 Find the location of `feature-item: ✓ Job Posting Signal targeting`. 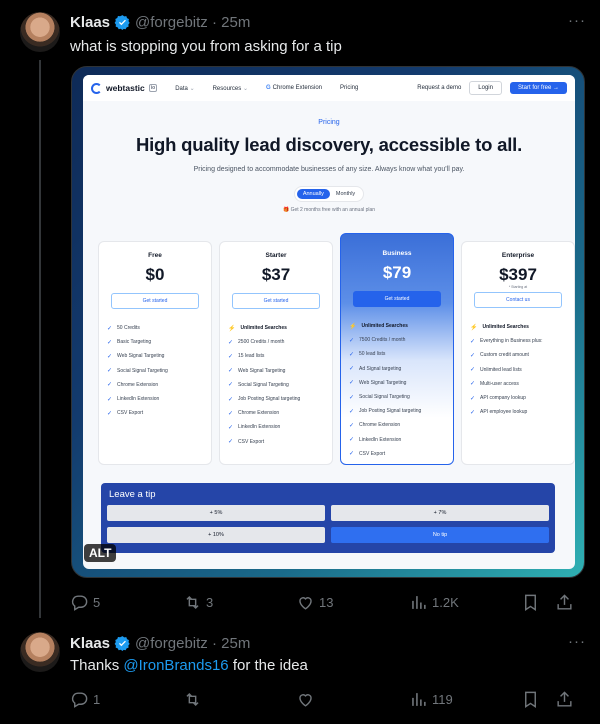

feature-item: ✓ Job Posting Signal targeting is located at coordinates (385, 411).